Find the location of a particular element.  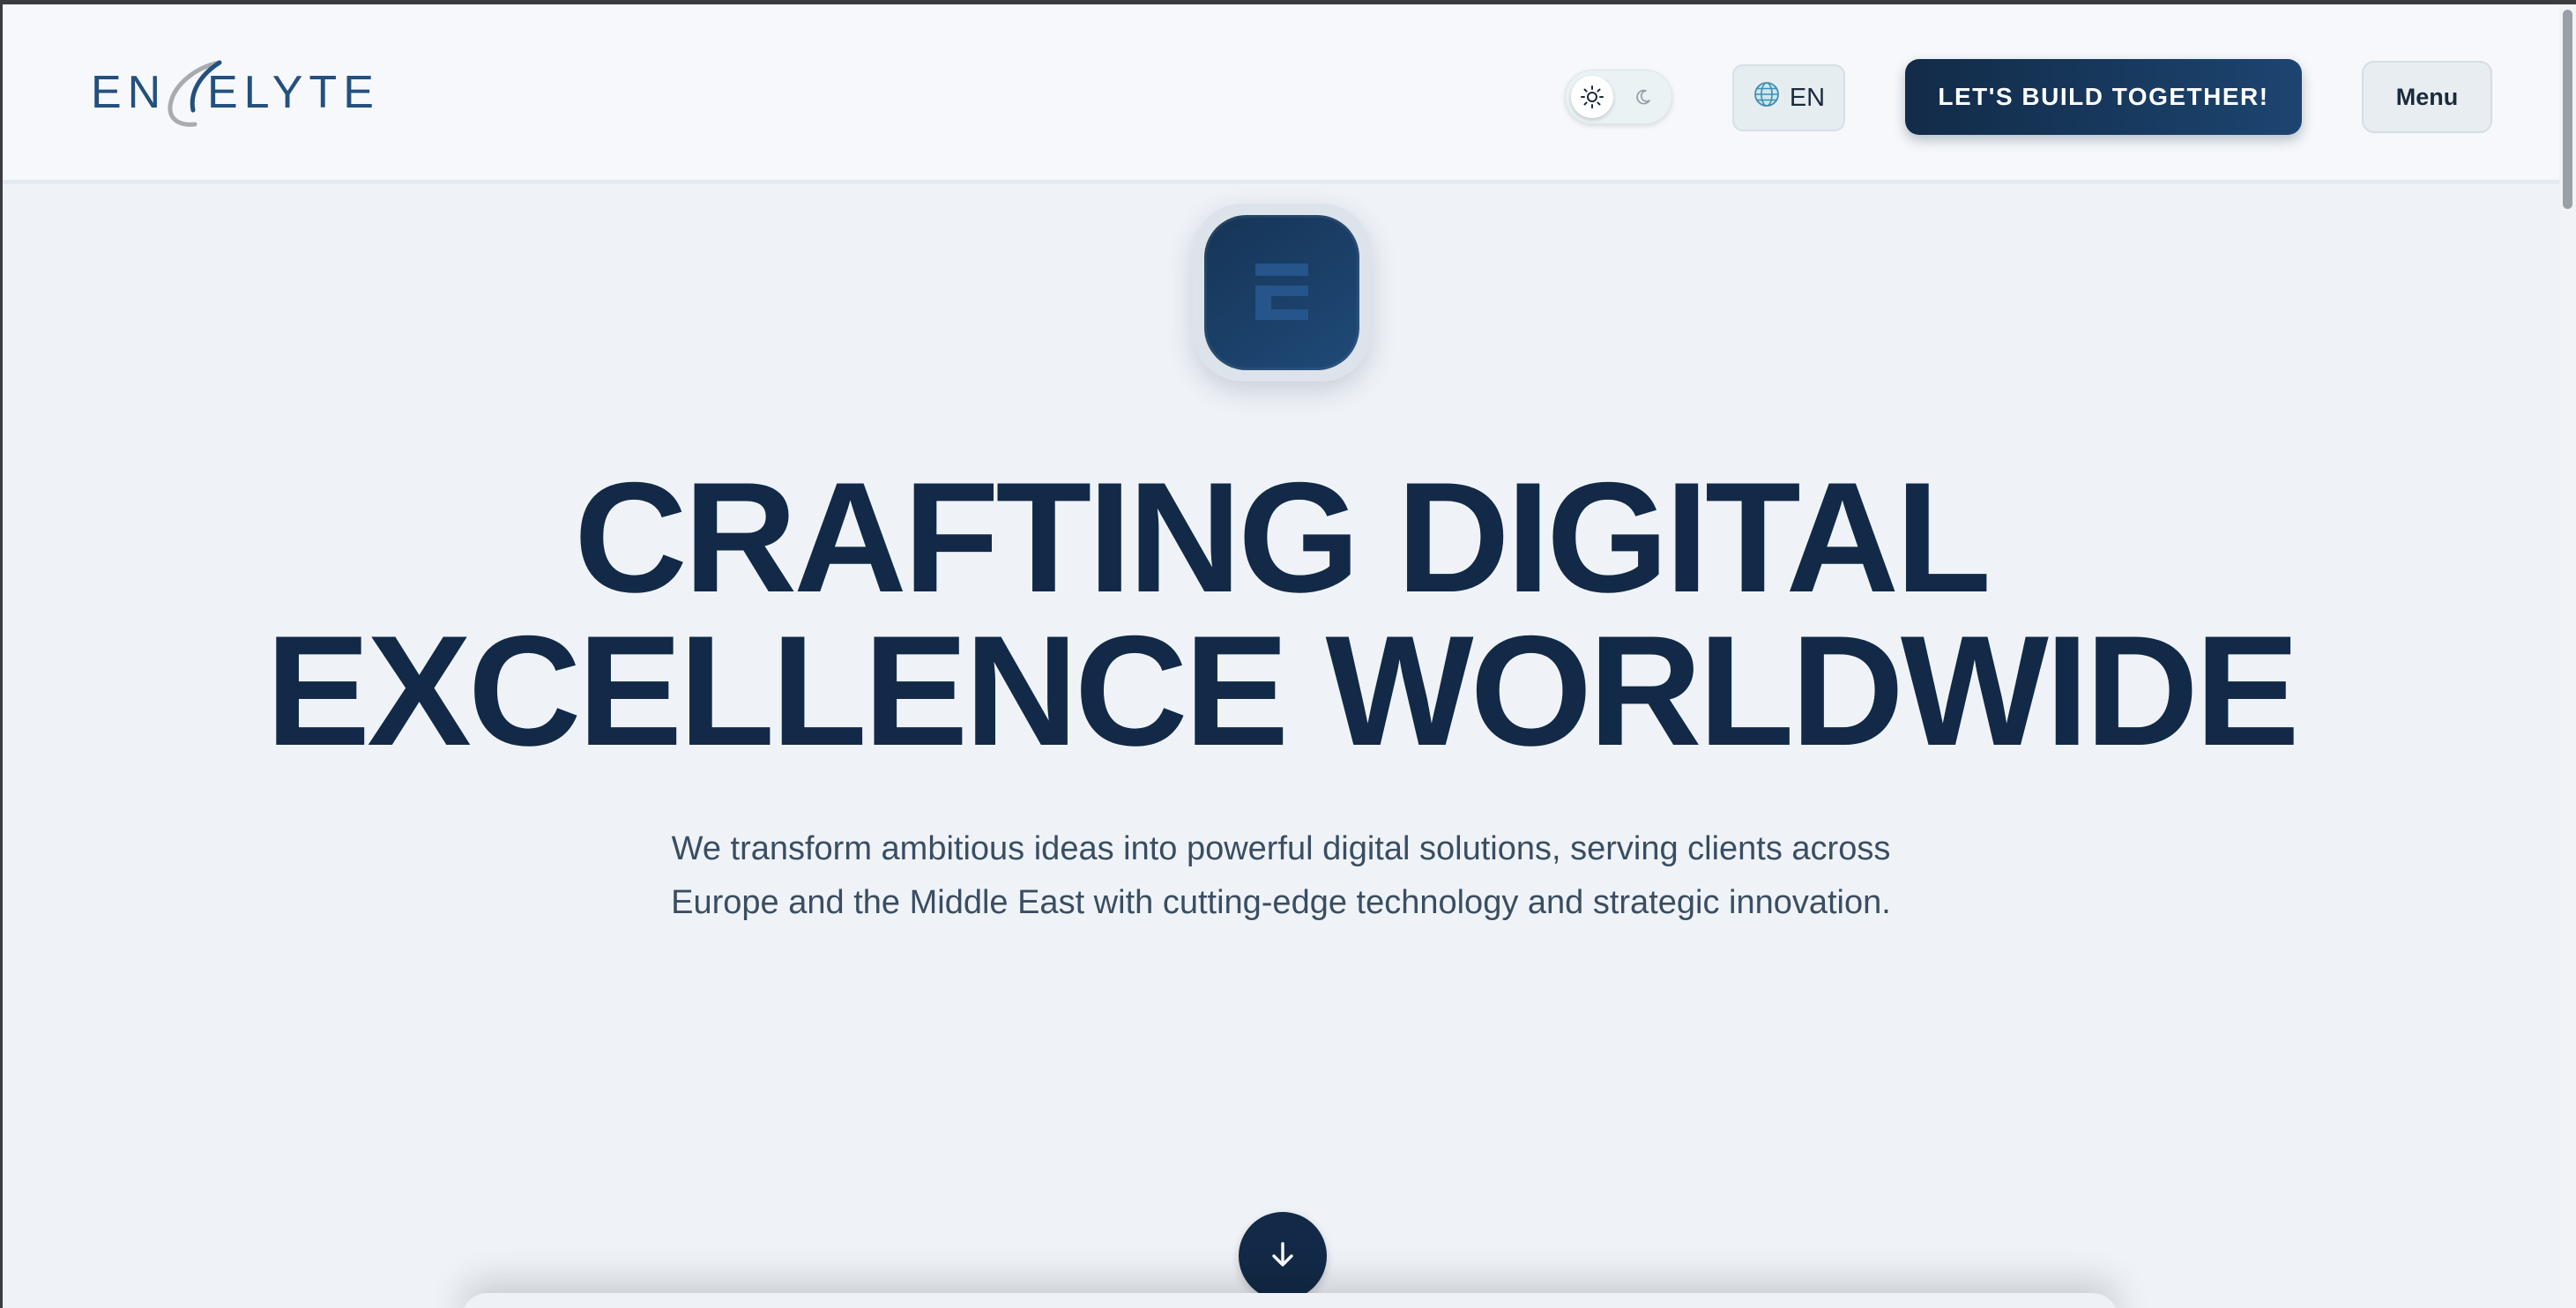

language-label: EN is located at coordinates (1807, 97).